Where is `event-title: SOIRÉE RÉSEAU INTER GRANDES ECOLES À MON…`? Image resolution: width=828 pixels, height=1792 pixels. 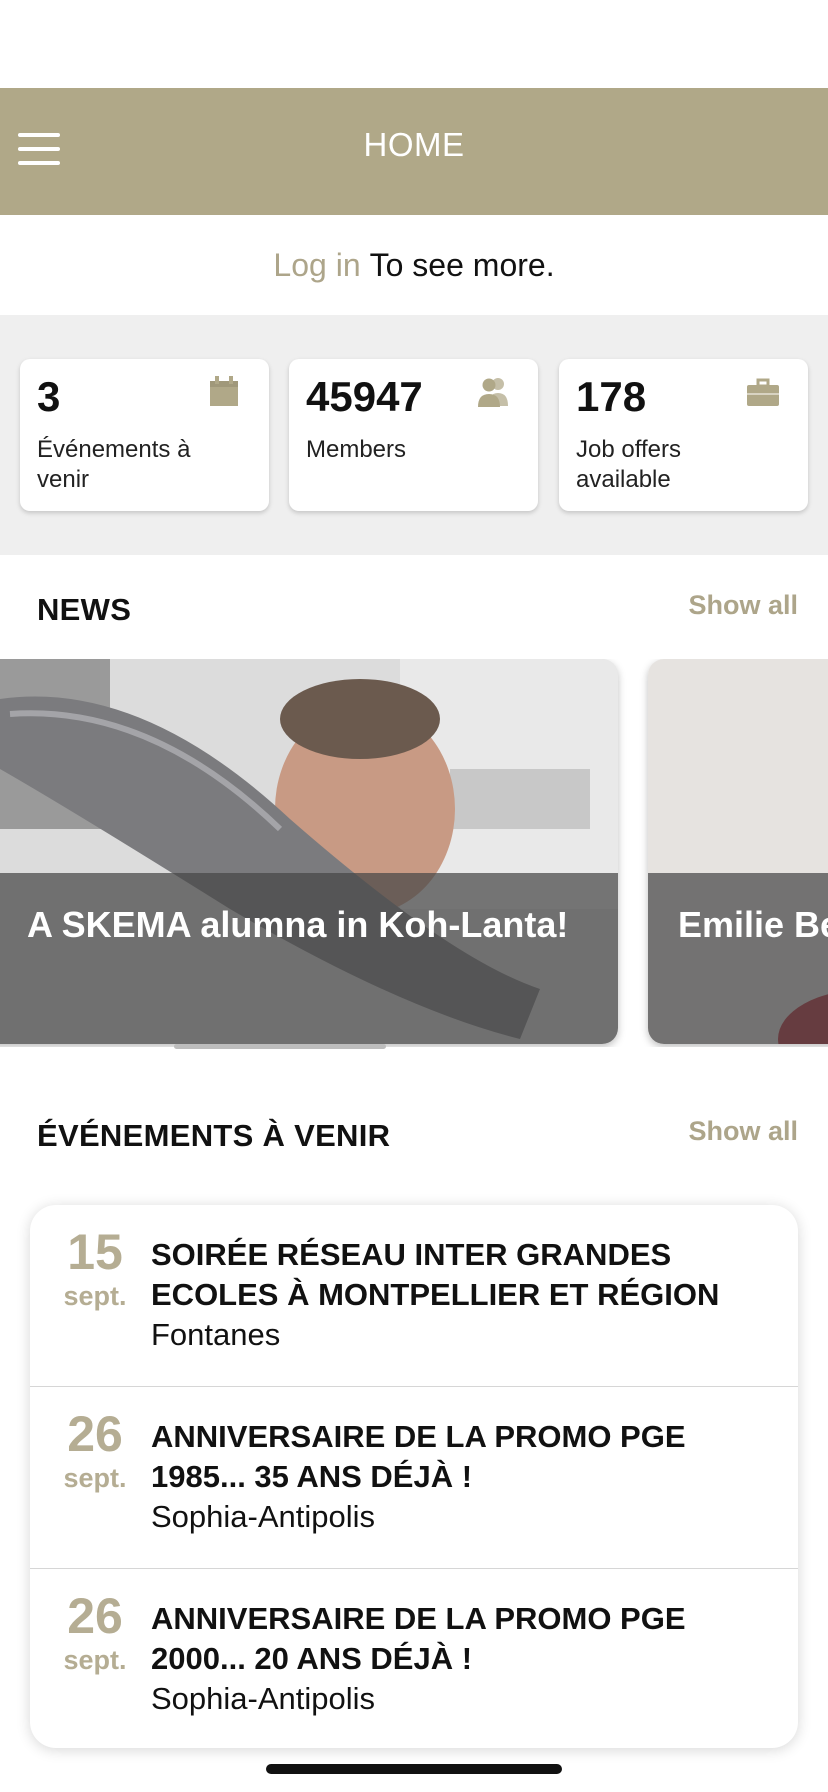
event-title: SOIRÉE RÉSEAU INTER GRANDES ECOLES À MON… is located at coordinates (435, 1274).